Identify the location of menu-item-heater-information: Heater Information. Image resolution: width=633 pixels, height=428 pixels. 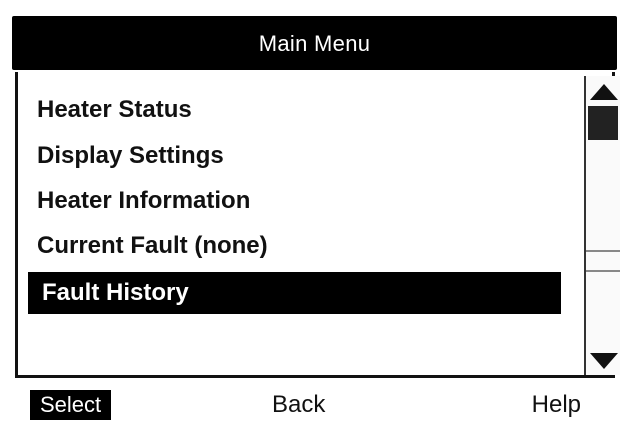
(293, 201).